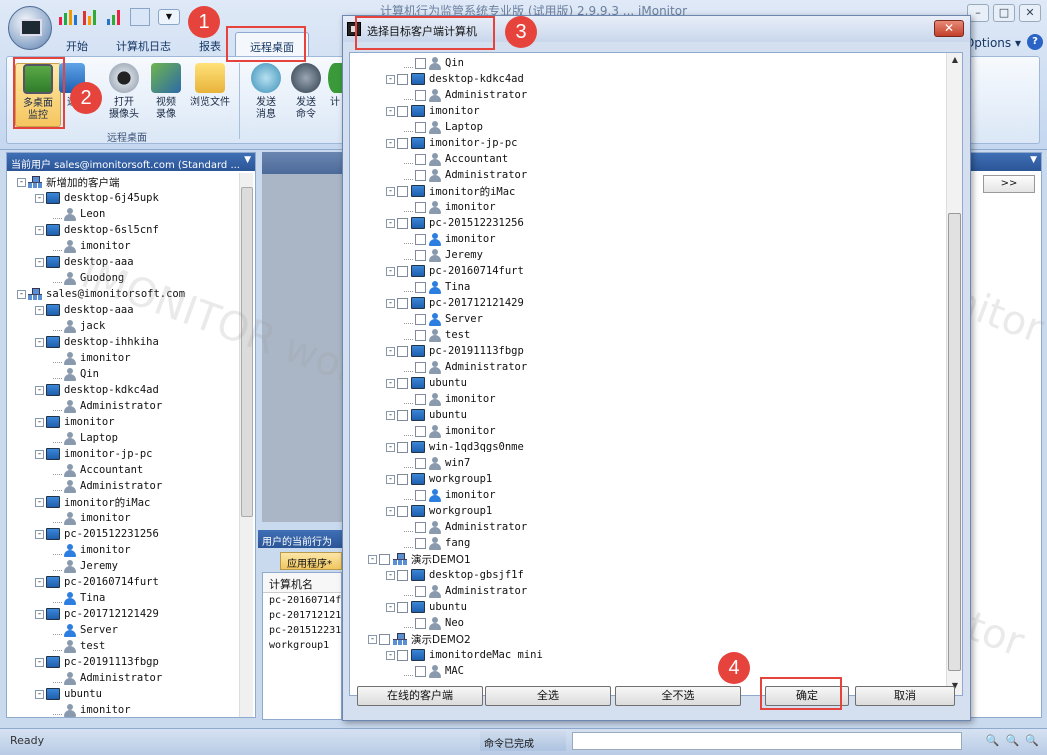 This screenshot has width=1047, height=755. Describe the element at coordinates (92, 17) in the screenshot. I see `bar-chart-icon` at that location.